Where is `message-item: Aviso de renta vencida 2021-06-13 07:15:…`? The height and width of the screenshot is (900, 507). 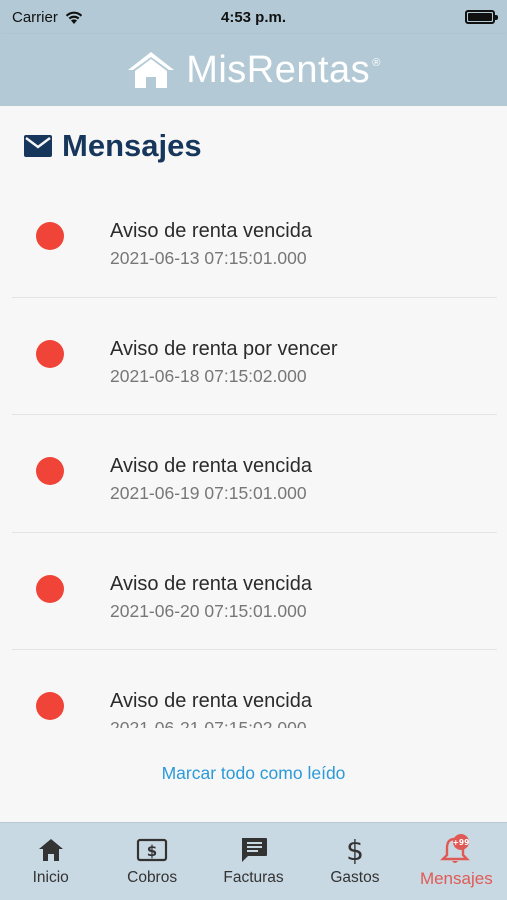
message-item: Aviso de renta vencida 2021-06-13 07:15:… is located at coordinates (254, 239).